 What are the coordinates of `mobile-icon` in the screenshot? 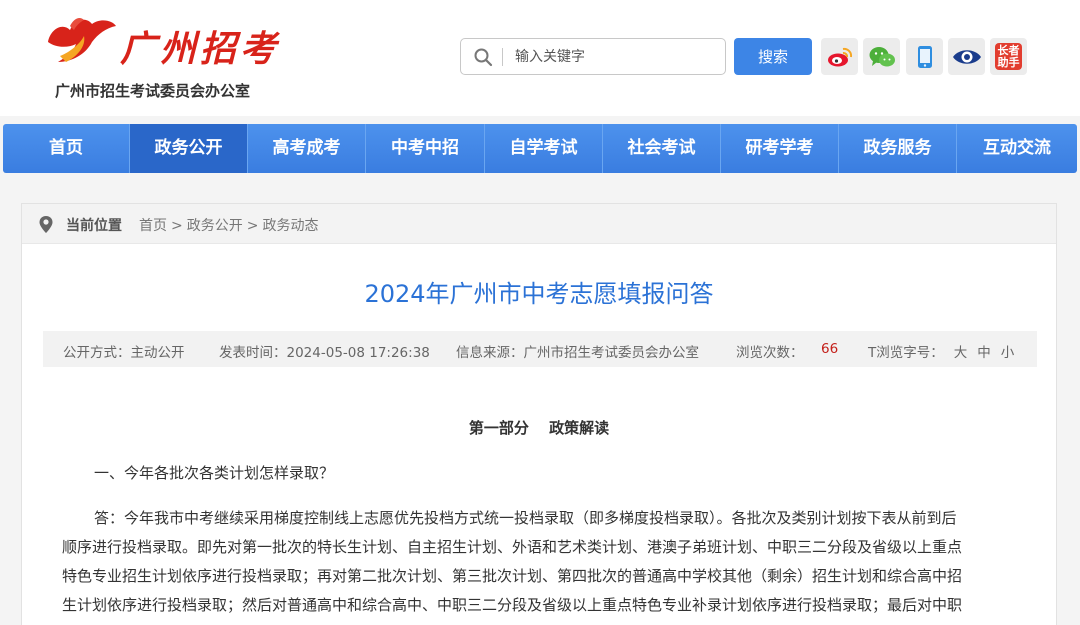 It's located at (924, 56).